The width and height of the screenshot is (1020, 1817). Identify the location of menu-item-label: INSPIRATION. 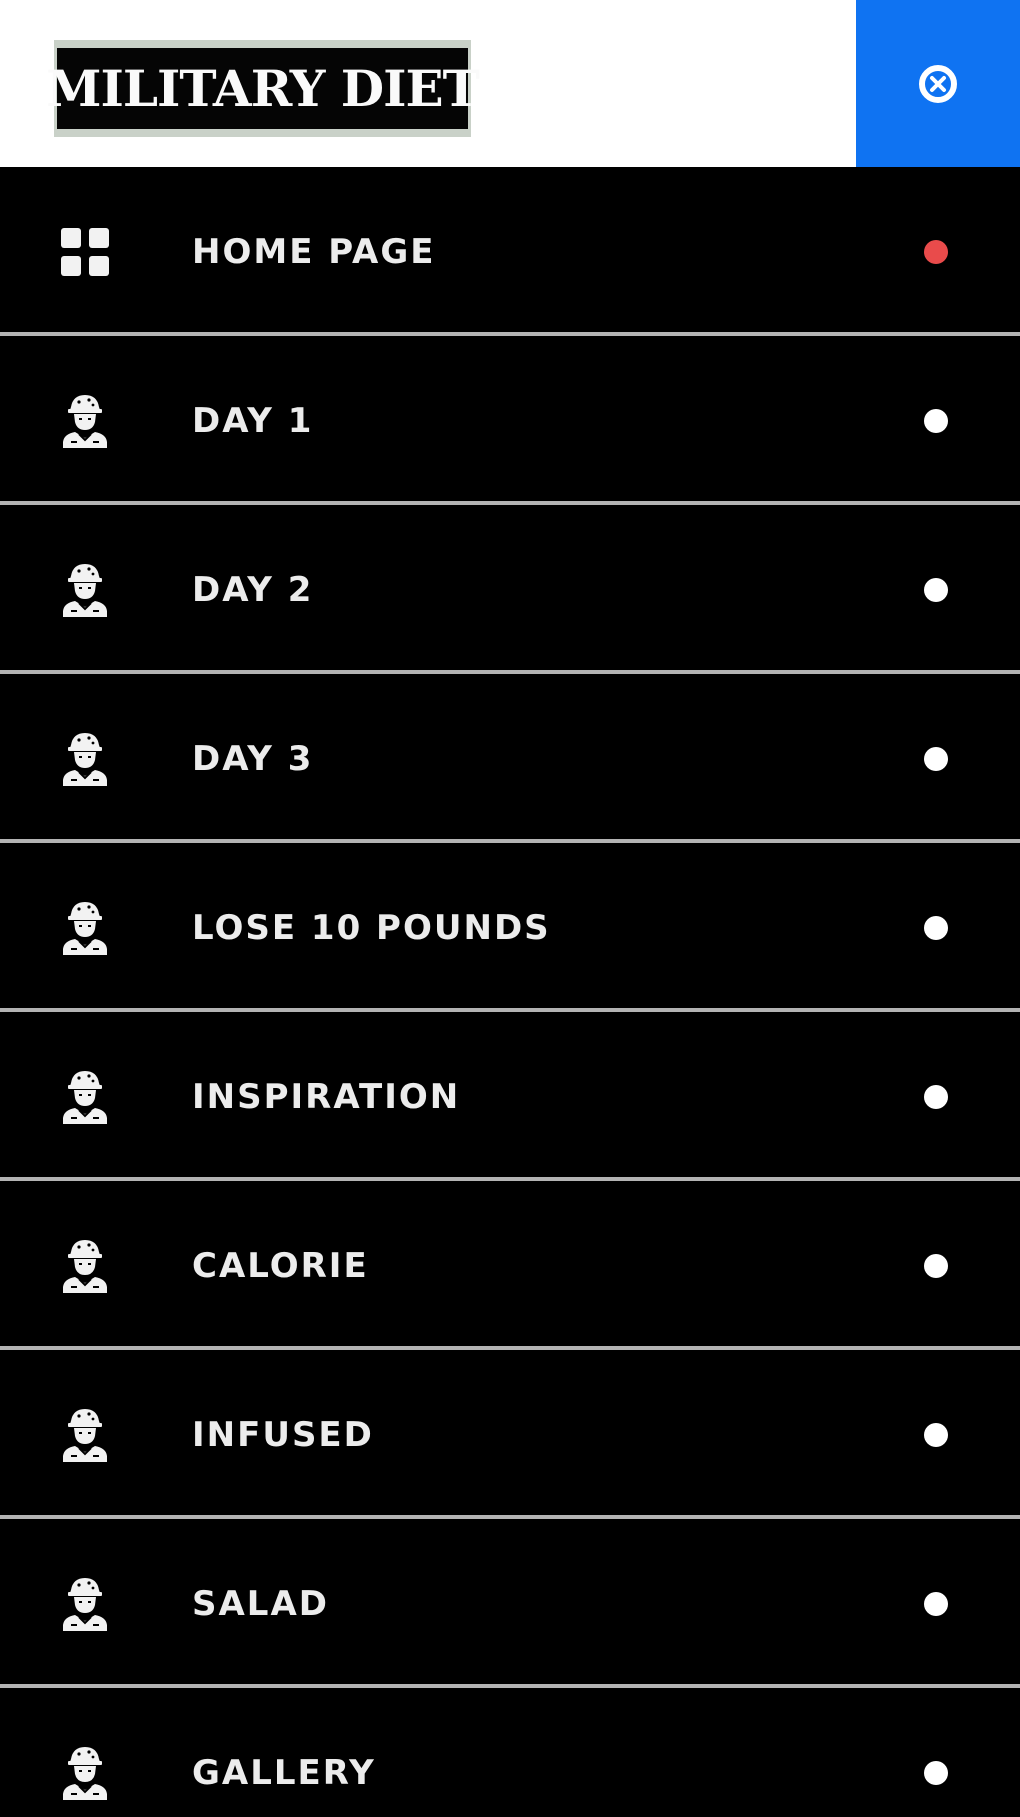
(326, 1096).